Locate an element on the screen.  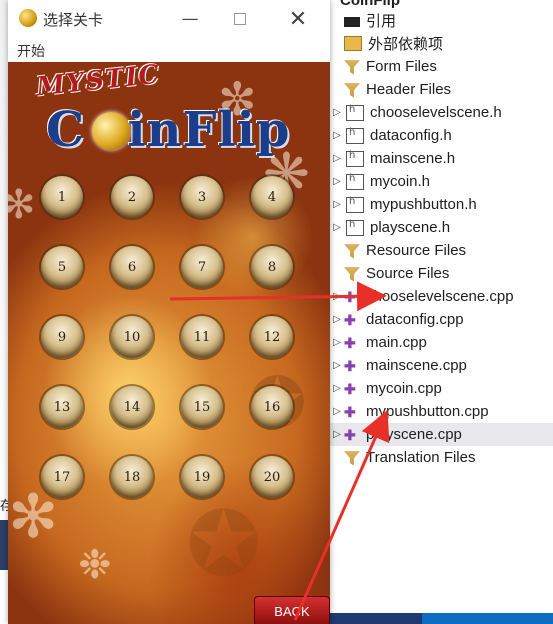
tree-item-label: Header Files is located at coordinates (409, 89).